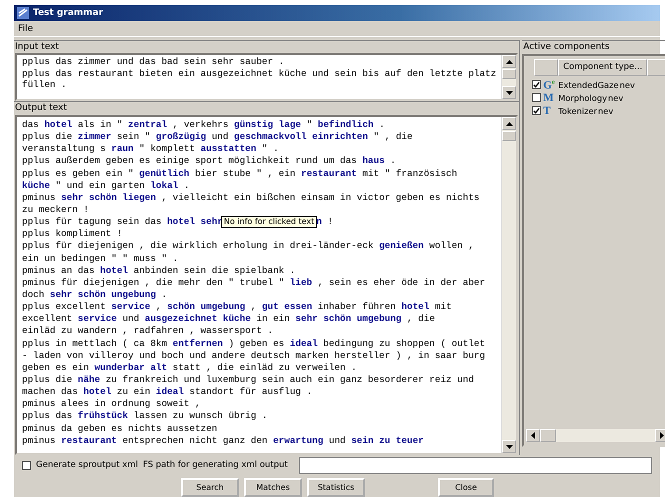  What do you see at coordinates (56, 210) in the screenshot?
I see `text-line: zu meckern !` at bounding box center [56, 210].